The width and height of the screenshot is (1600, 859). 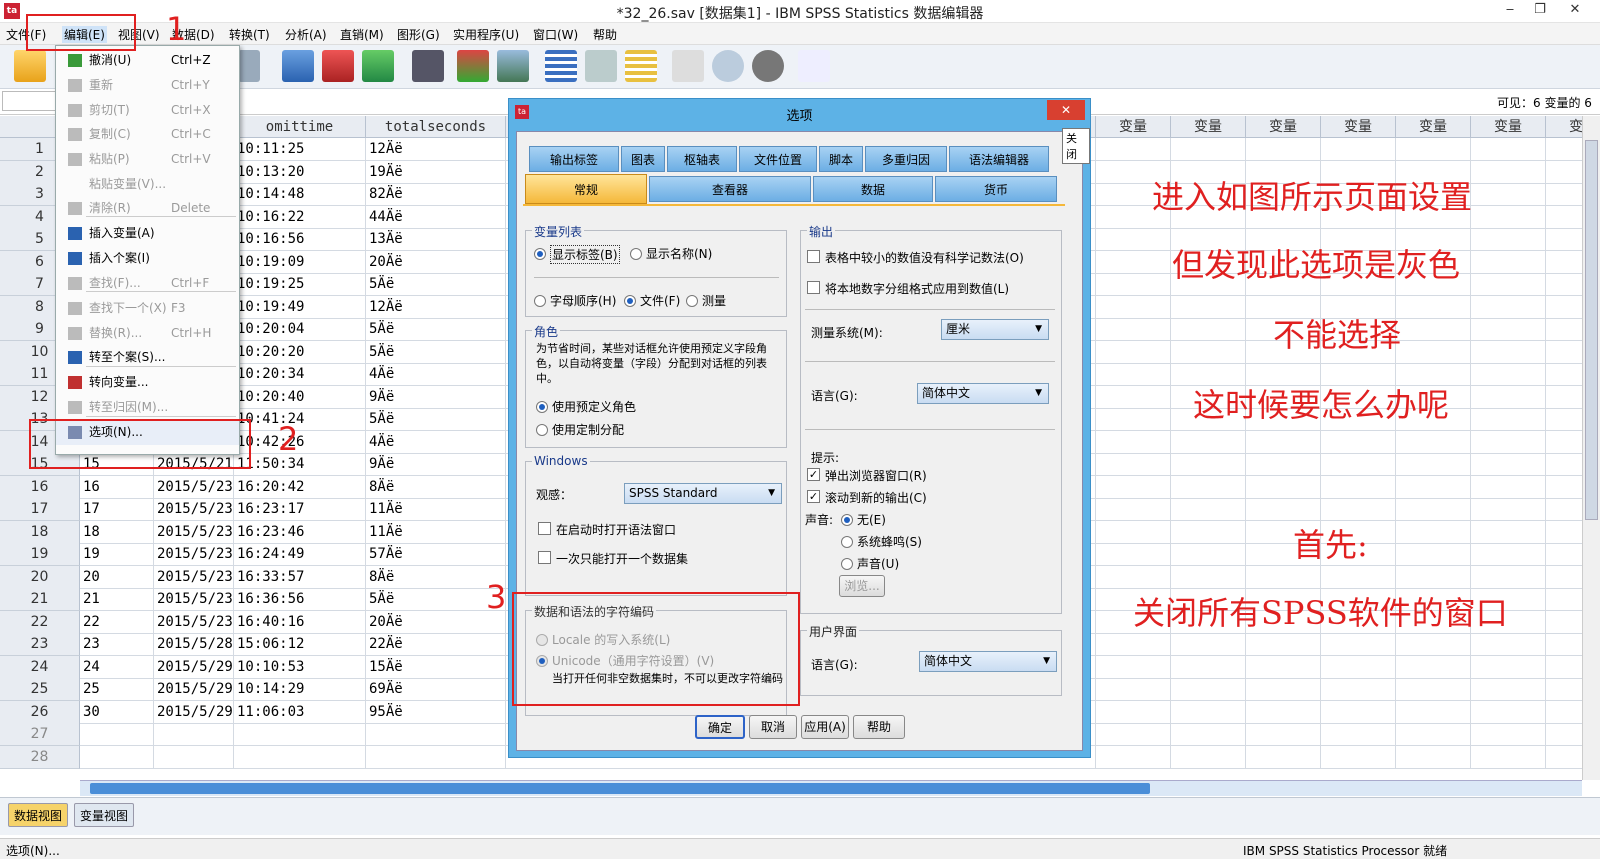 What do you see at coordinates (825, 727) in the screenshot?
I see `apply-button: 应用(A)` at bounding box center [825, 727].